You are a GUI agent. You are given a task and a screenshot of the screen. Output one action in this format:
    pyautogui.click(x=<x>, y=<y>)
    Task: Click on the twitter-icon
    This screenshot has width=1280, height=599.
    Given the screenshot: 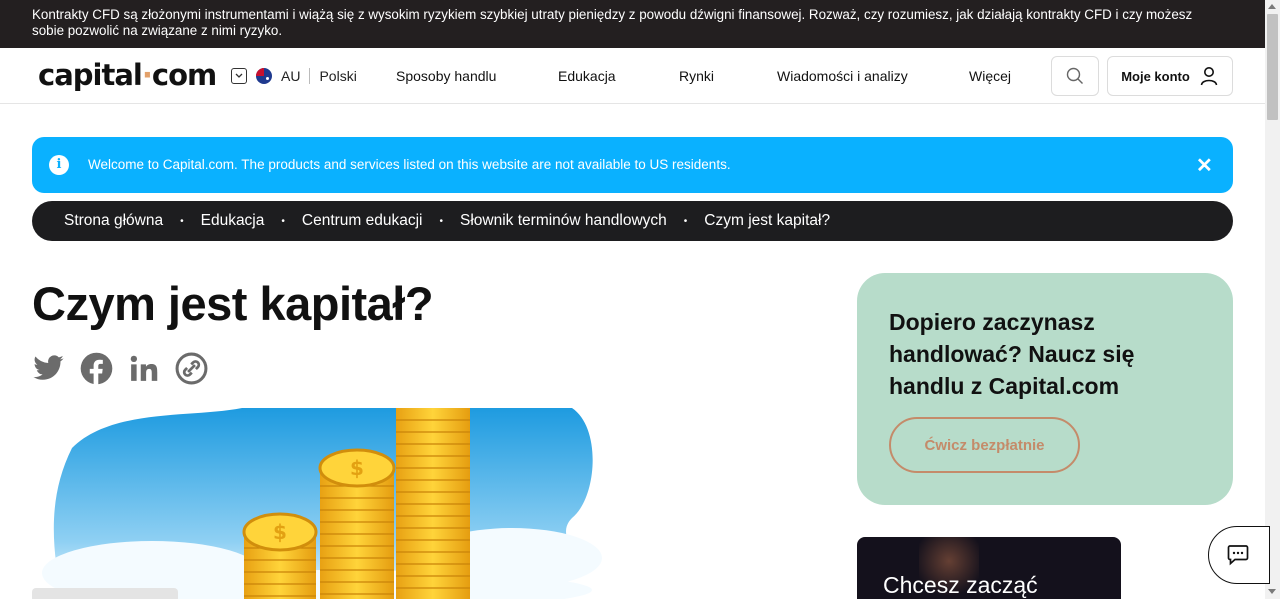 What is the action you would take?
    pyautogui.click(x=48, y=368)
    